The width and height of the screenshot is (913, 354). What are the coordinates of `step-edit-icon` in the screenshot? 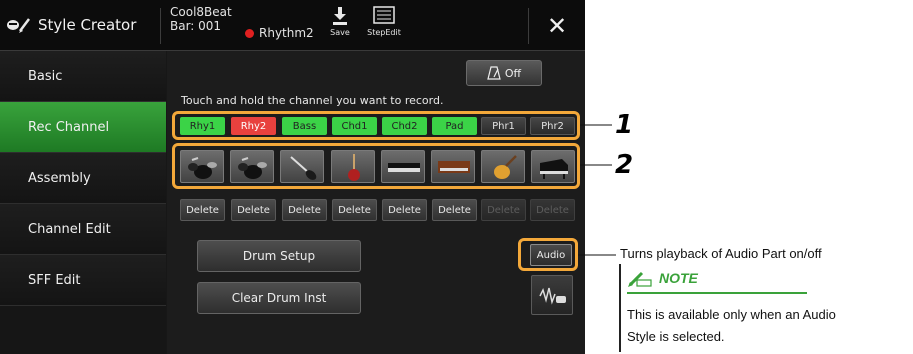 It's located at (384, 15).